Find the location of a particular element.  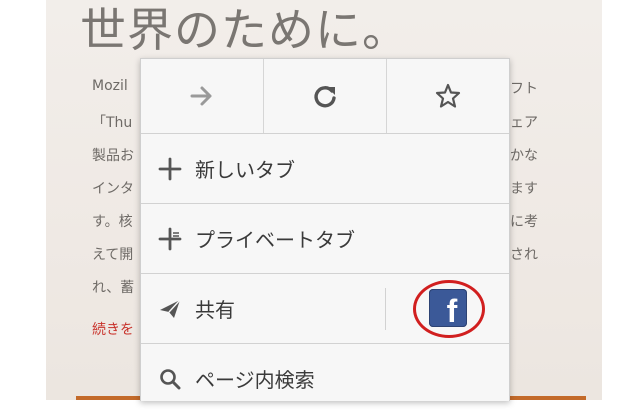

menu-item-label: ページ内検索 is located at coordinates (255, 380).